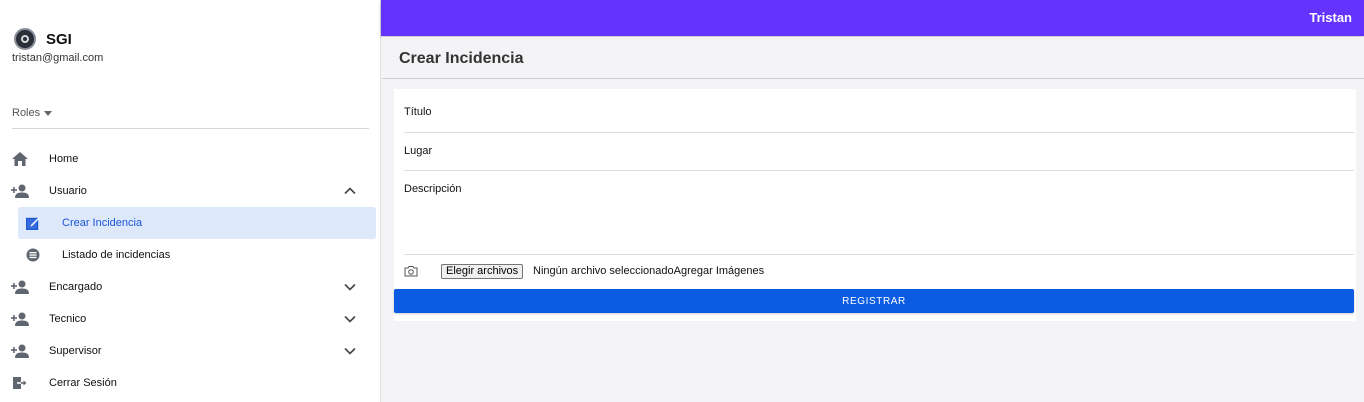 The width and height of the screenshot is (1364, 402). I want to click on sidebar-item-label: Tecnico, so click(68, 319).